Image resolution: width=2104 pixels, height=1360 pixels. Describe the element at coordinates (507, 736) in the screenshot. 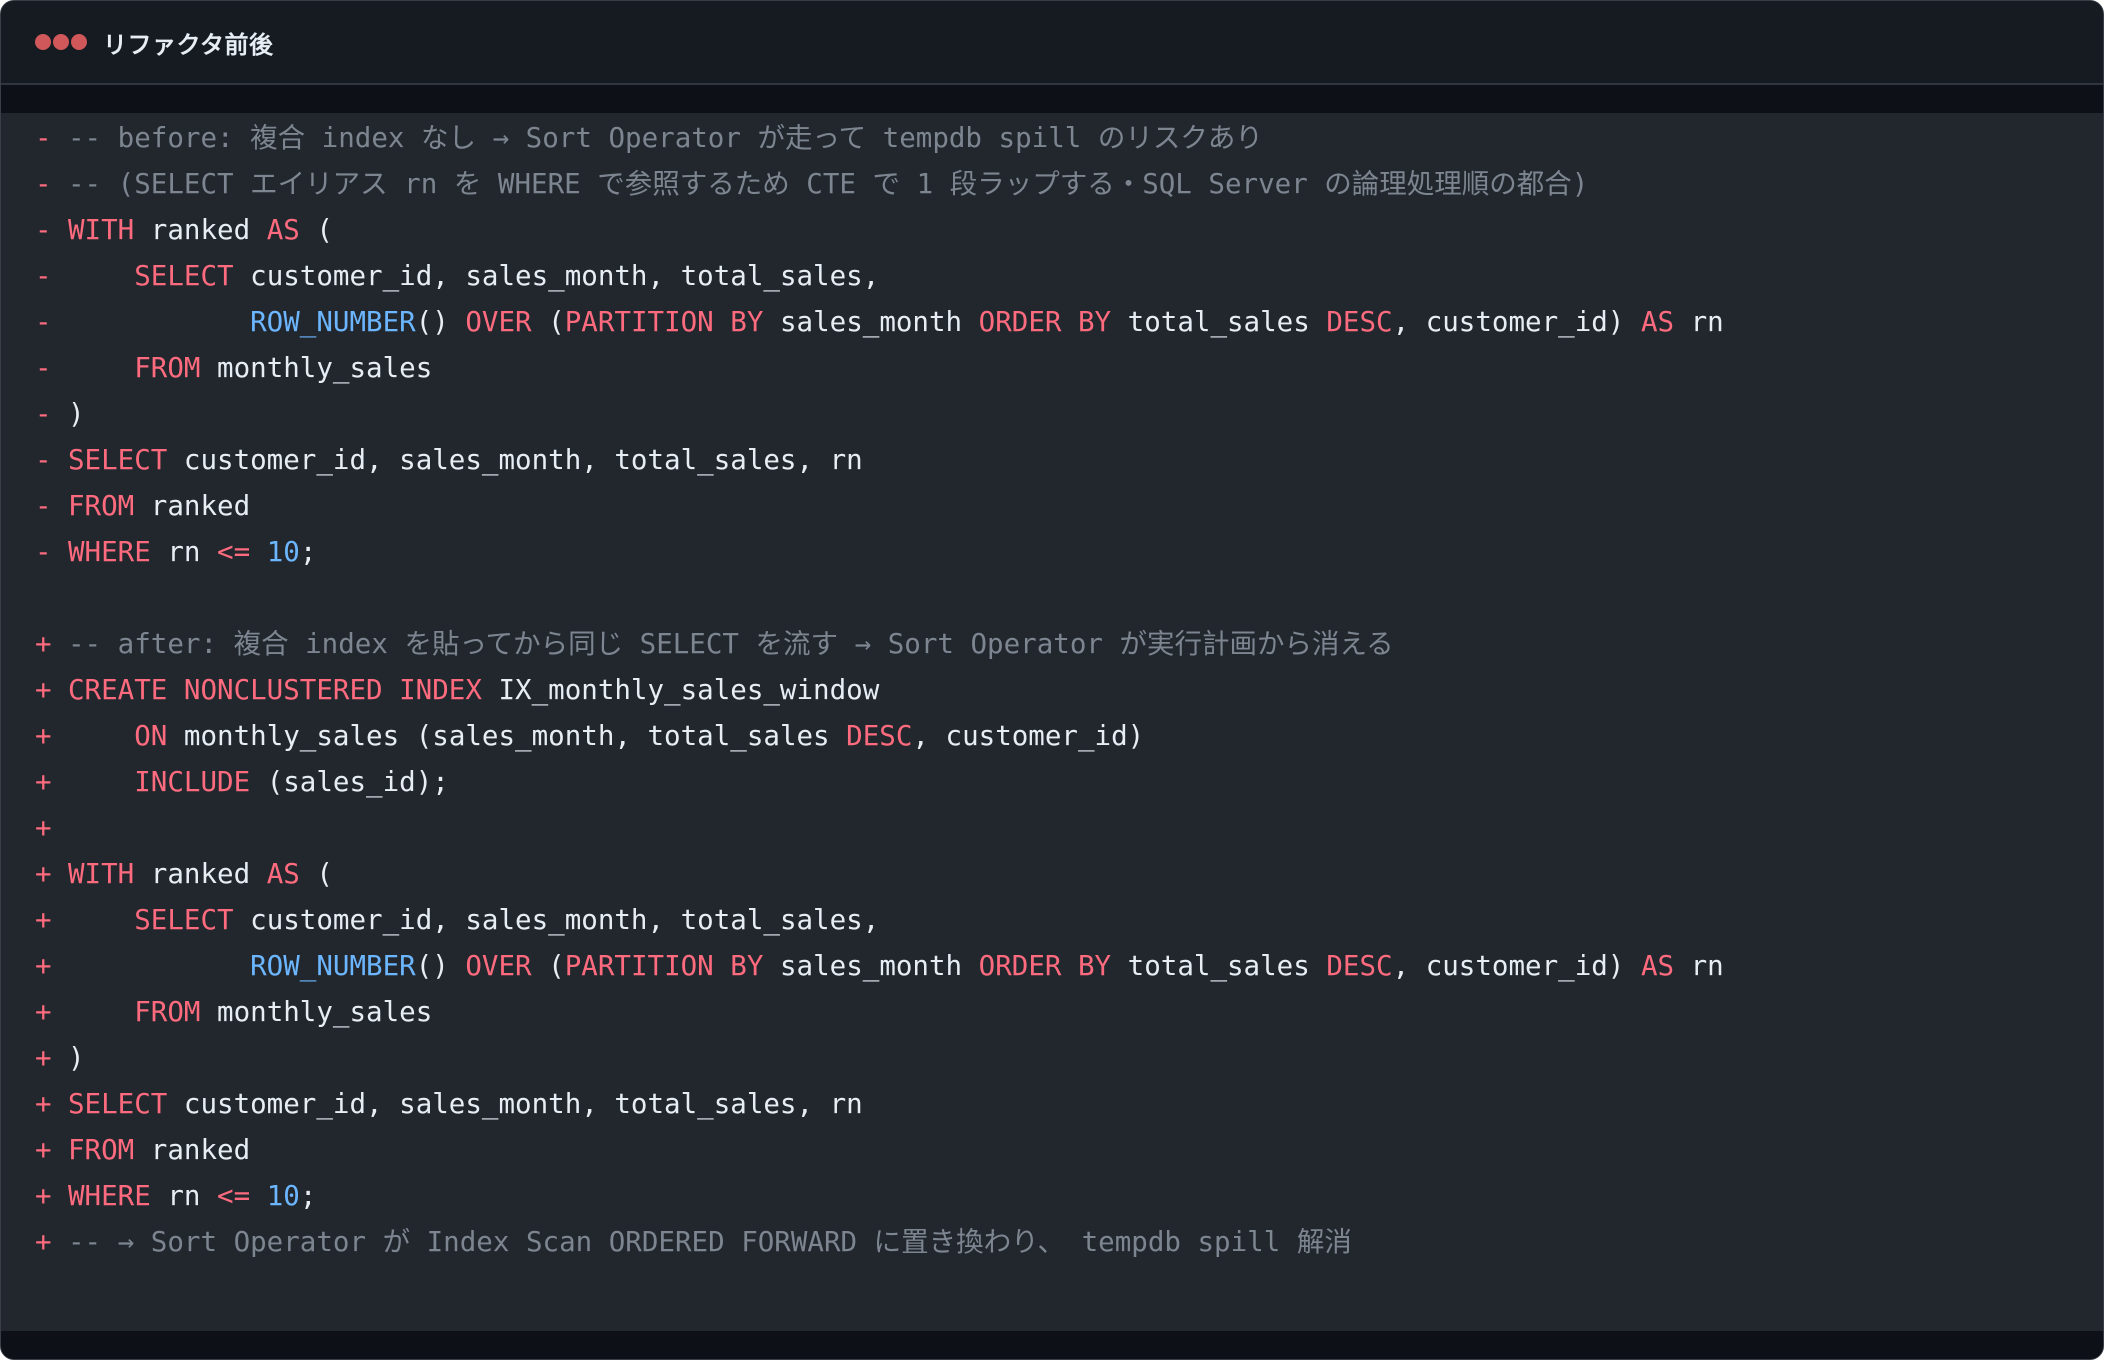

I see `code-token-plain: monthly_sales (sales_month, total_sales` at that location.